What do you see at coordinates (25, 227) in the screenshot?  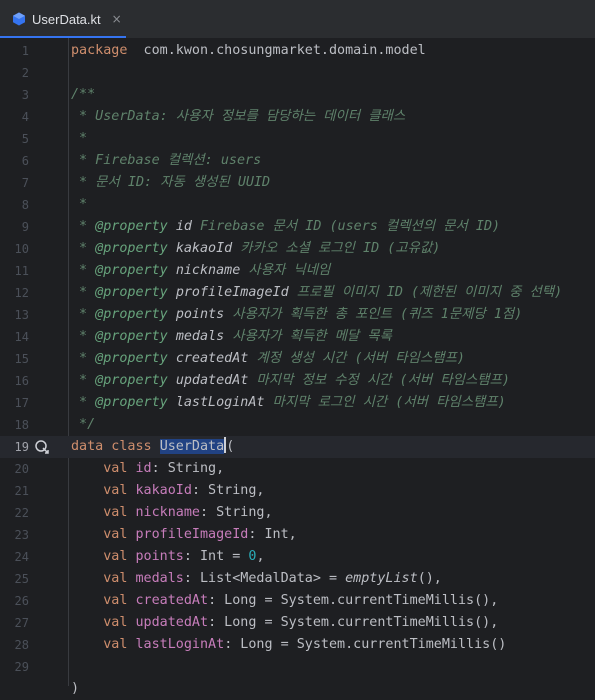 I see `line-number: 9` at bounding box center [25, 227].